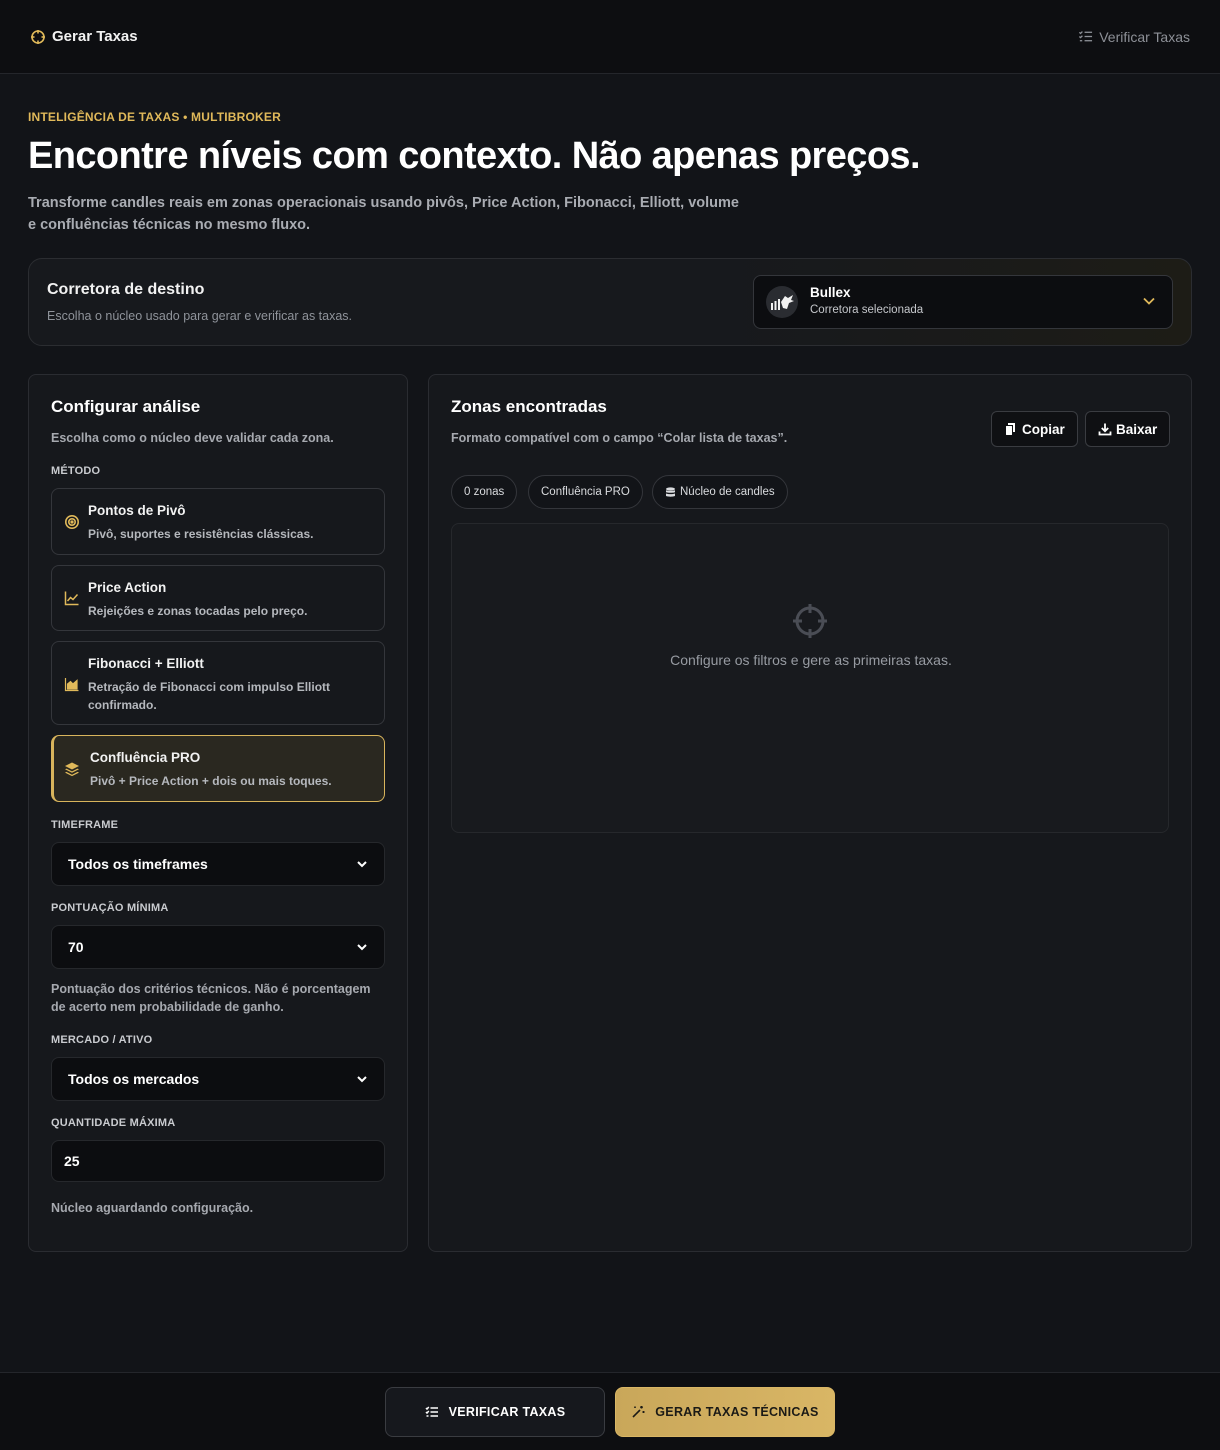  What do you see at coordinates (529, 406) in the screenshot?
I see `zones-title: Zonas encontradas` at bounding box center [529, 406].